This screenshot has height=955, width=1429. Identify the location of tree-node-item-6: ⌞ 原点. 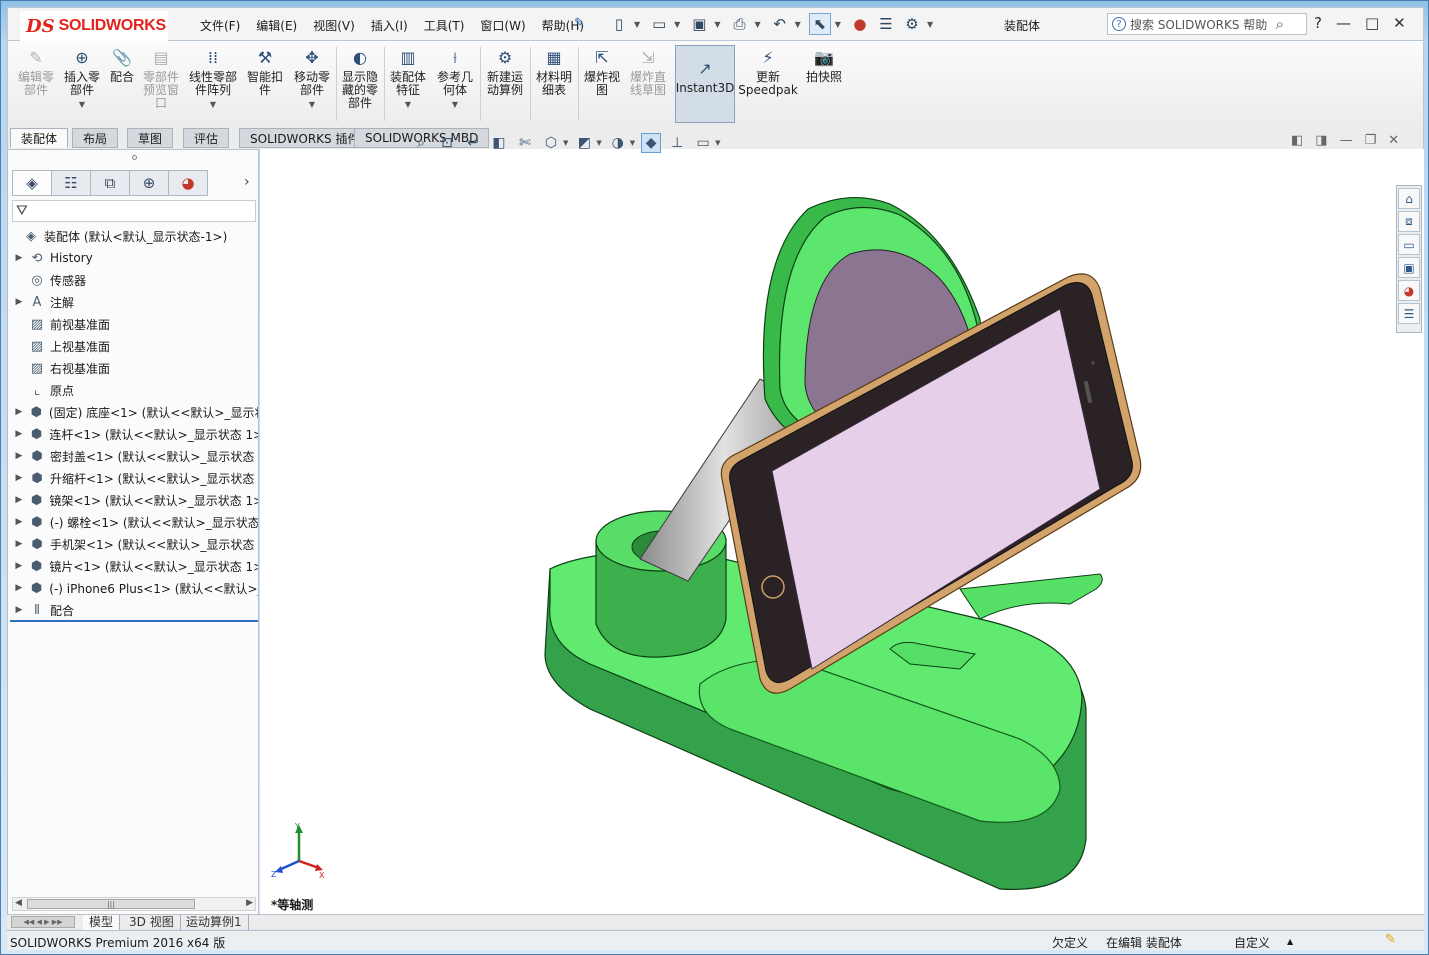
(133, 390).